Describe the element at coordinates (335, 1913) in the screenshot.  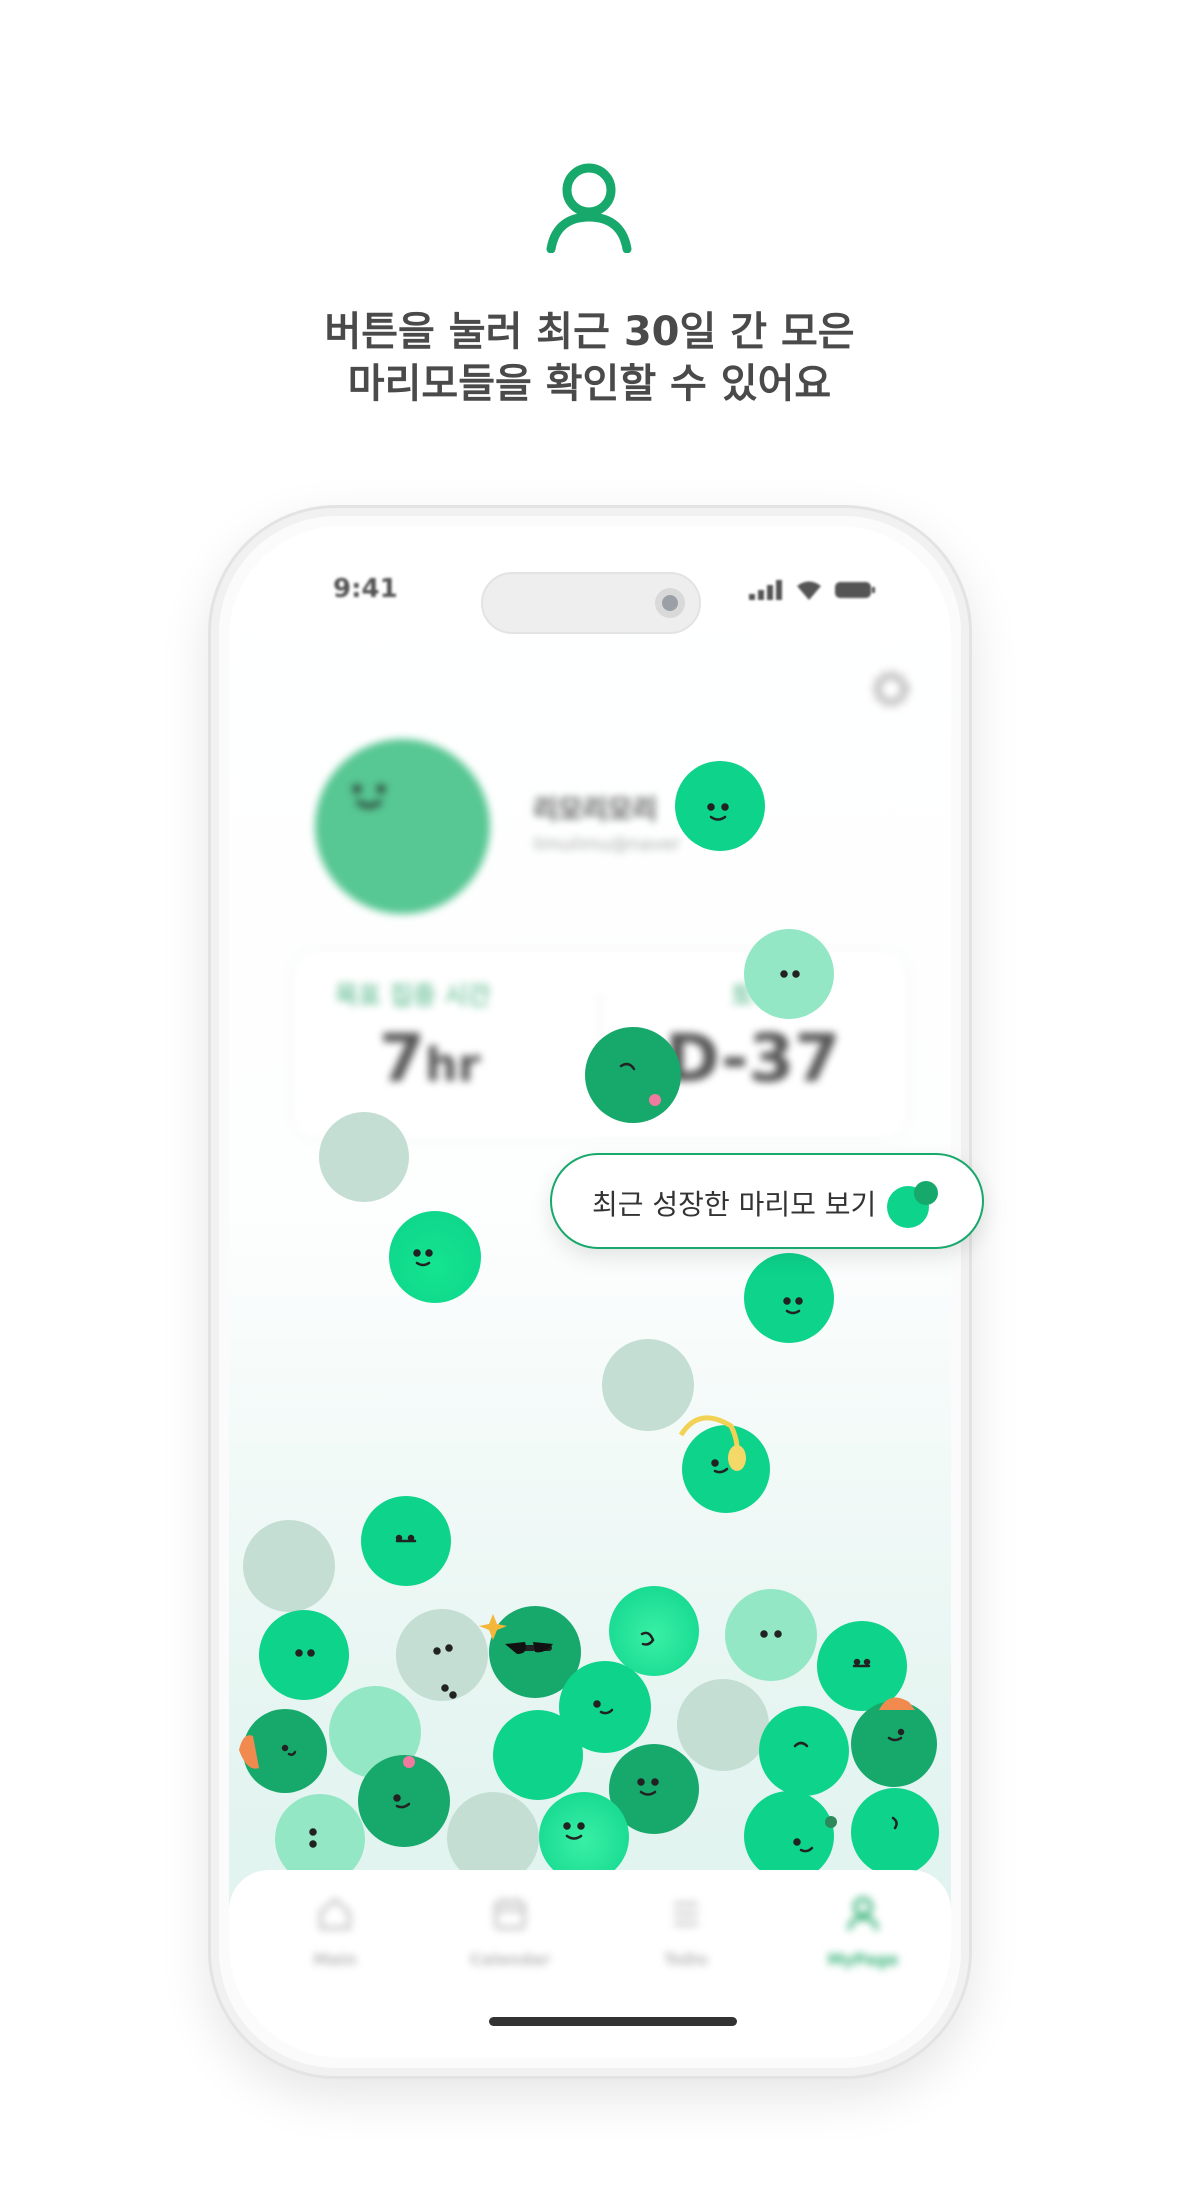
I see `home-icon` at that location.